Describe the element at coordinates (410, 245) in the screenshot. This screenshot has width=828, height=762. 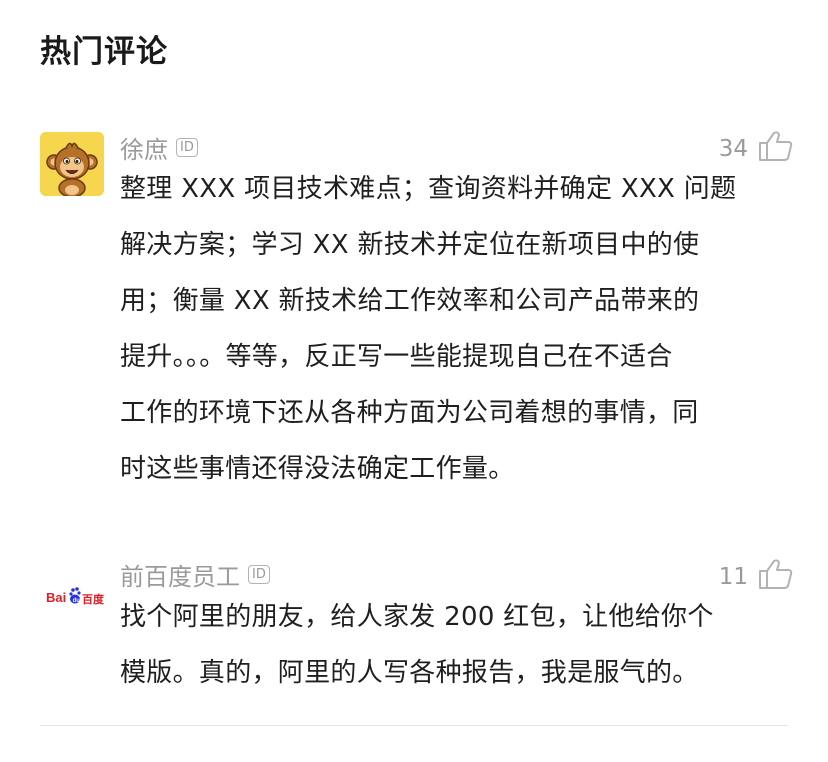
I see `comment-text-line: 解决方案；学习 XX 新技术并定位在新项目中的使` at that location.